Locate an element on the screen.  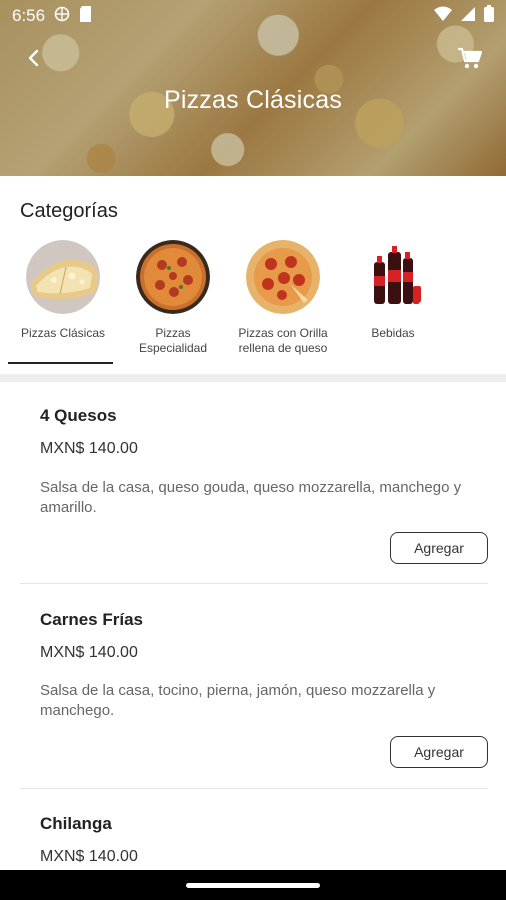
category-pizzas-clasicas: Pizzas Clásicas is located at coordinates (63, 302).